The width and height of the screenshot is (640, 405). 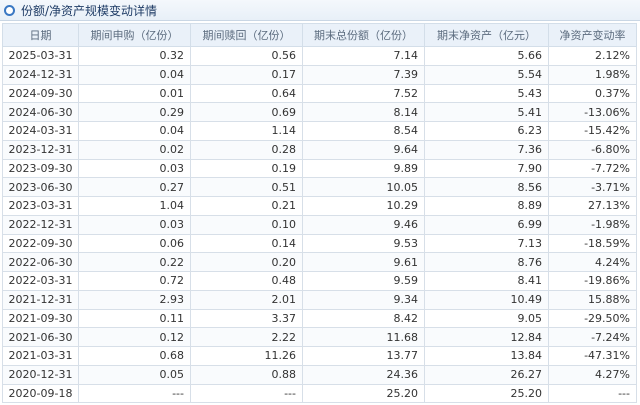 What do you see at coordinates (9, 10) in the screenshot?
I see `circle-icon` at bounding box center [9, 10].